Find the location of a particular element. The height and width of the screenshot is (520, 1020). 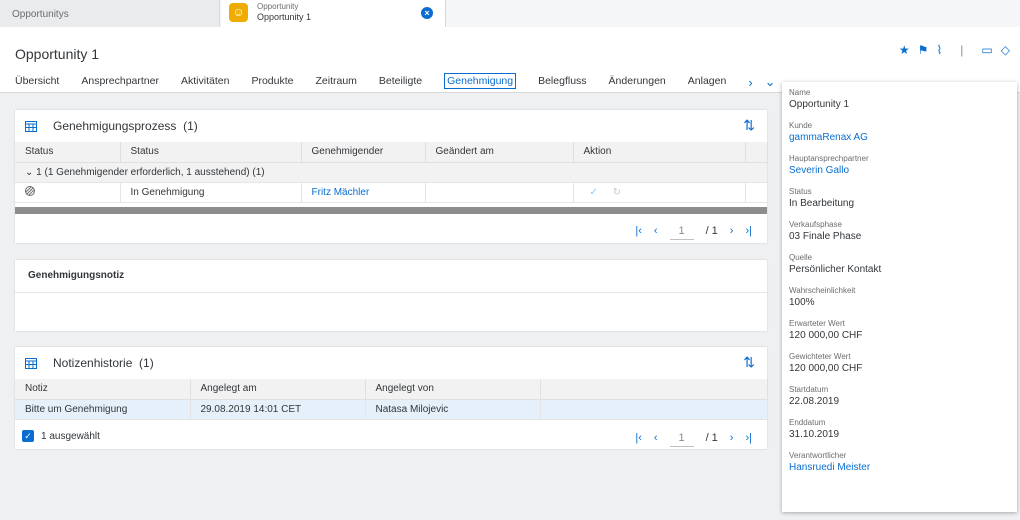

card-title: Notizenhistorie (1) is located at coordinates (103, 363).